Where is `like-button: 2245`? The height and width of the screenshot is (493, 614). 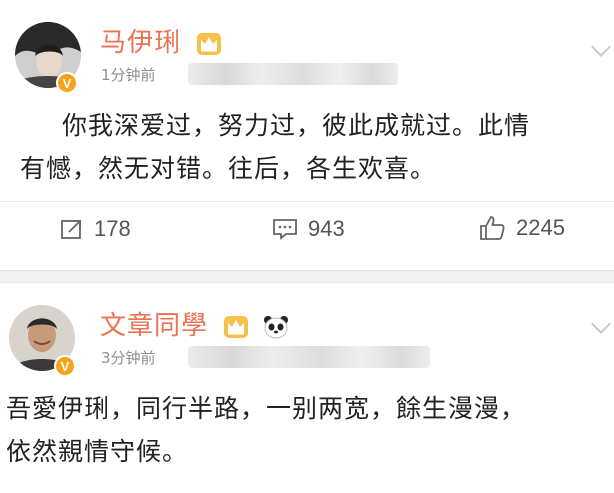
like-button: 2245 is located at coordinates (521, 228).